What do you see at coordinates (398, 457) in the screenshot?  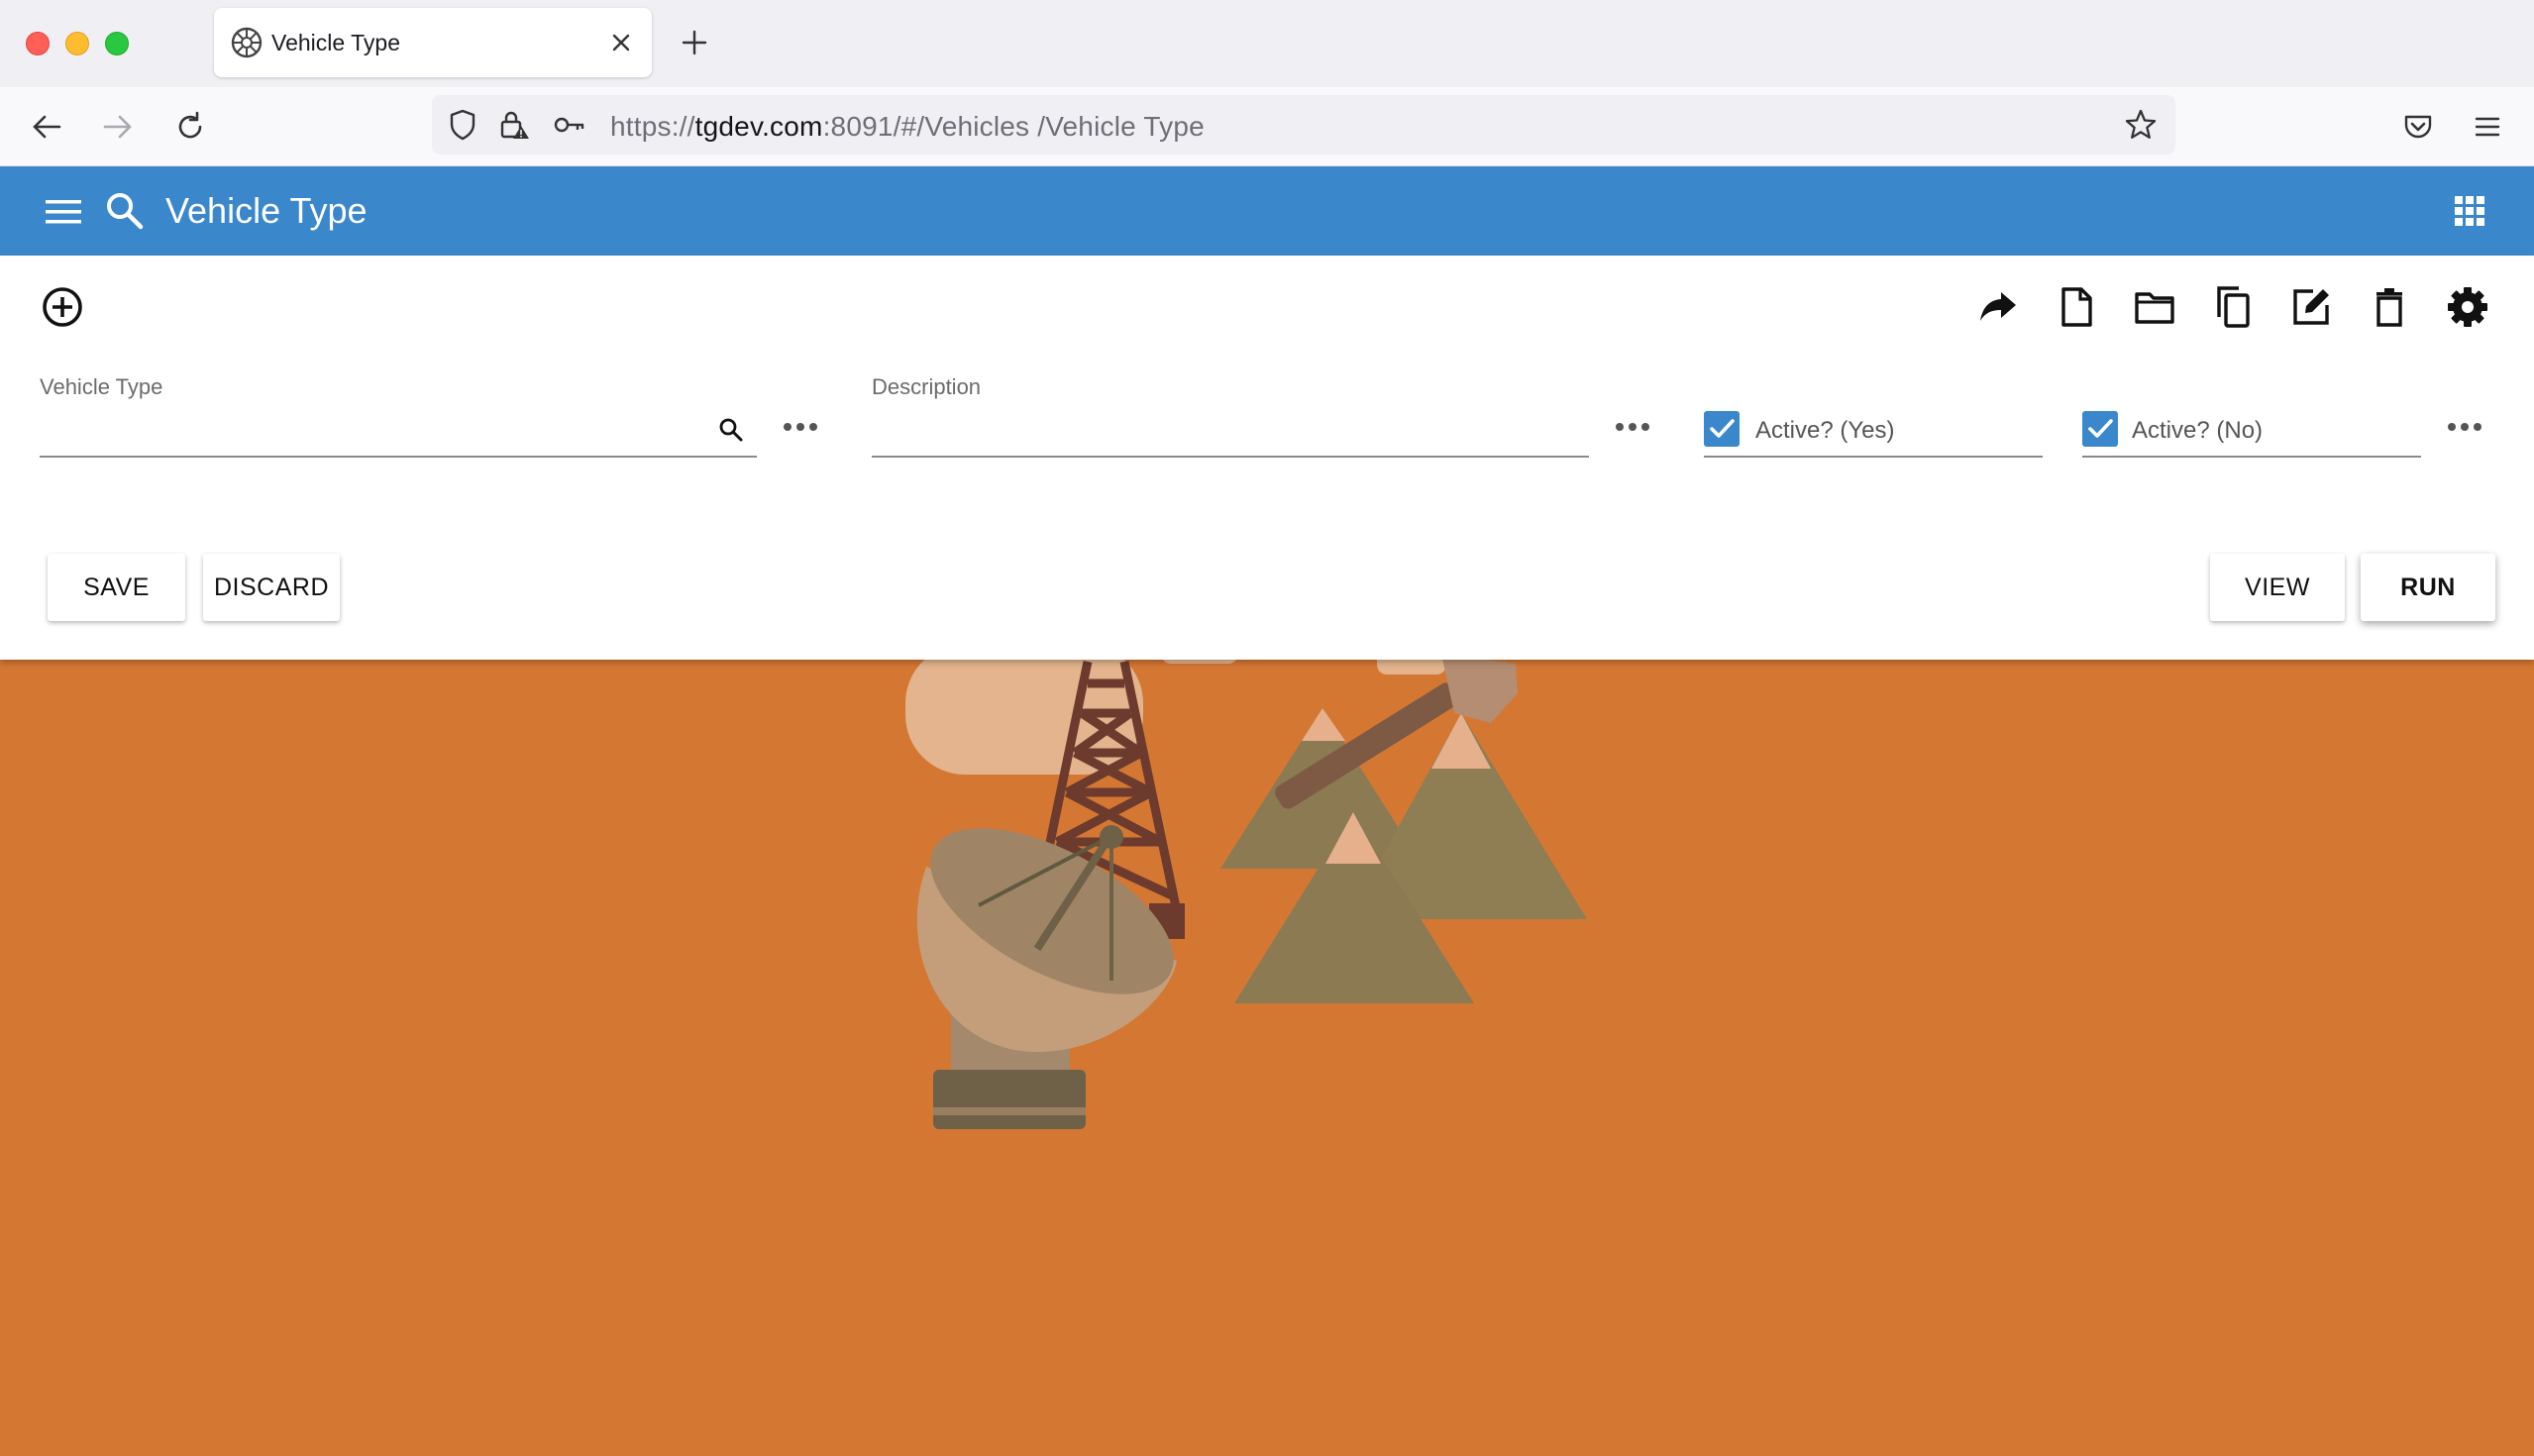 I see `vehicle-type-underline` at bounding box center [398, 457].